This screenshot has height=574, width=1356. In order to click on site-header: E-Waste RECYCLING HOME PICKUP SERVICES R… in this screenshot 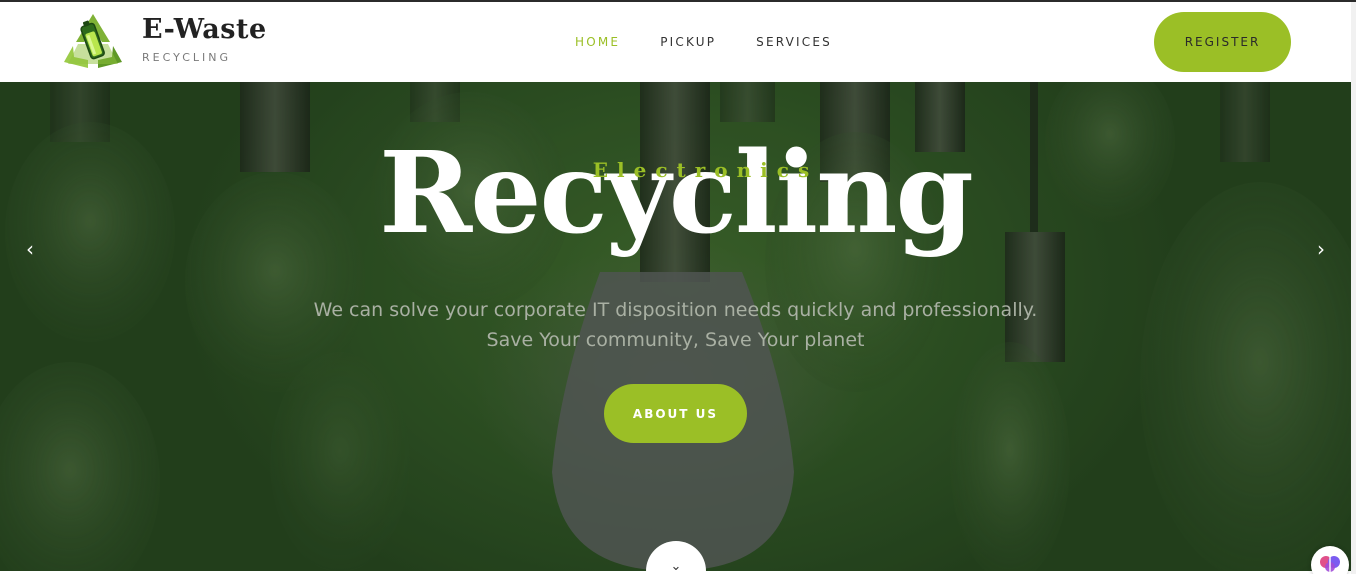, I will do `click(675, 42)`.